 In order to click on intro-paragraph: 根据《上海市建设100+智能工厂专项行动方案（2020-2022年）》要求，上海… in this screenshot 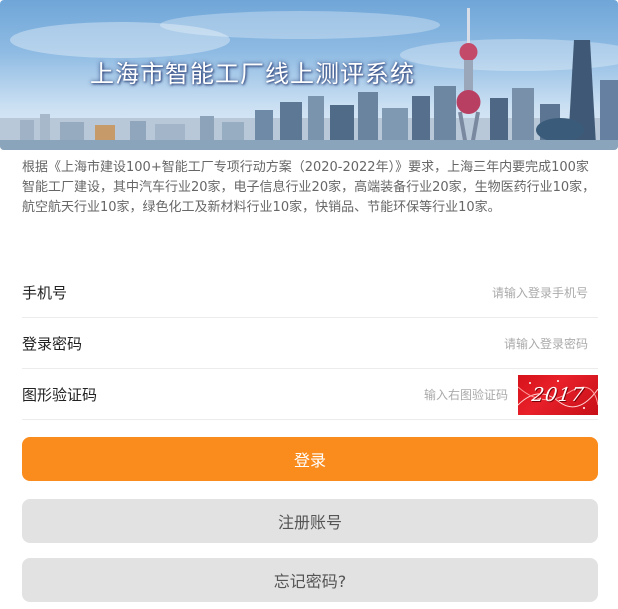, I will do `click(309, 187)`.